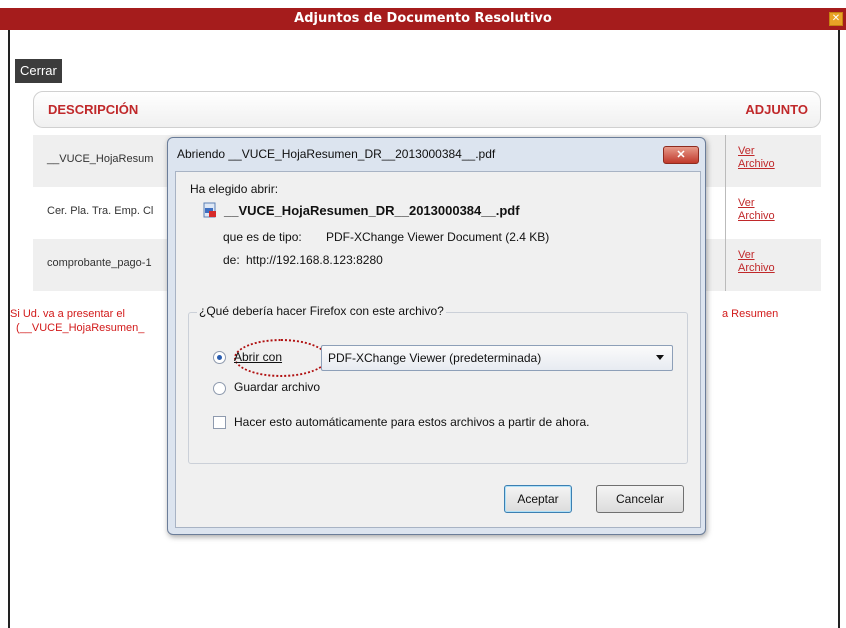  Describe the element at coordinates (681, 155) in the screenshot. I see `dialog-close-icon: ✕` at that location.